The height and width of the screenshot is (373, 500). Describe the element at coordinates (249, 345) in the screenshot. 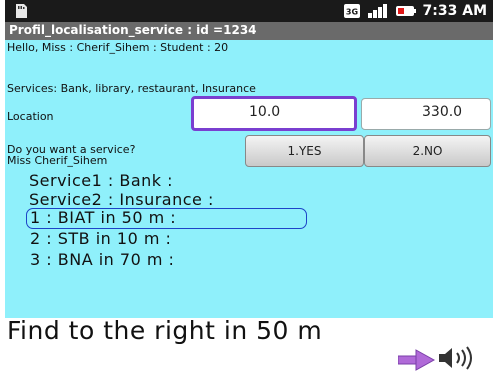

I see `direction-panel: Find to the right in 50 m` at that location.